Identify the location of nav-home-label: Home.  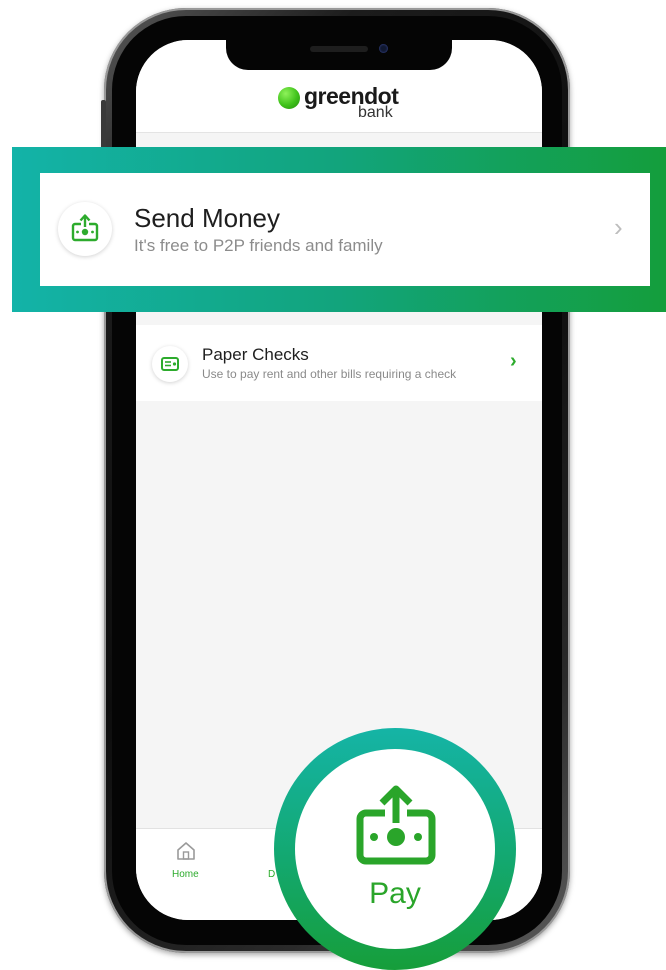
(185, 874).